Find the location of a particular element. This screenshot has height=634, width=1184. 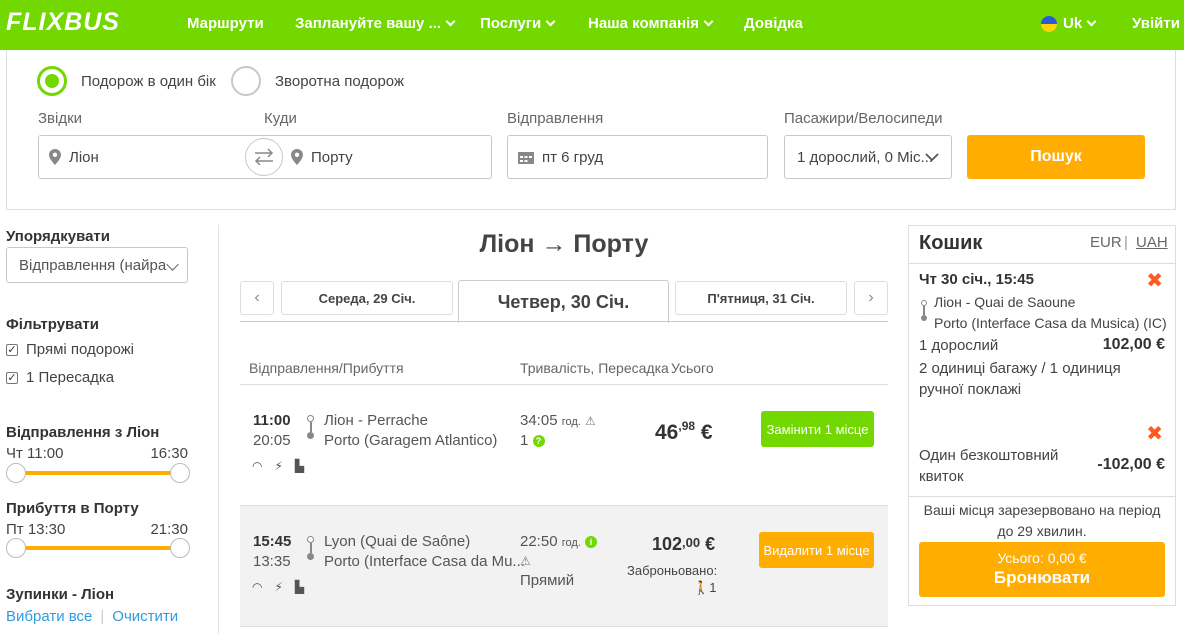

from-value: Ліон is located at coordinates (84, 157).